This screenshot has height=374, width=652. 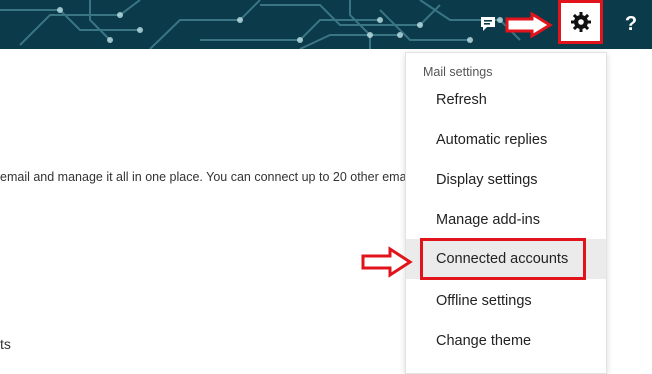 I want to click on menu-item-manage-add-ins: Manage add-ins, so click(x=506, y=220).